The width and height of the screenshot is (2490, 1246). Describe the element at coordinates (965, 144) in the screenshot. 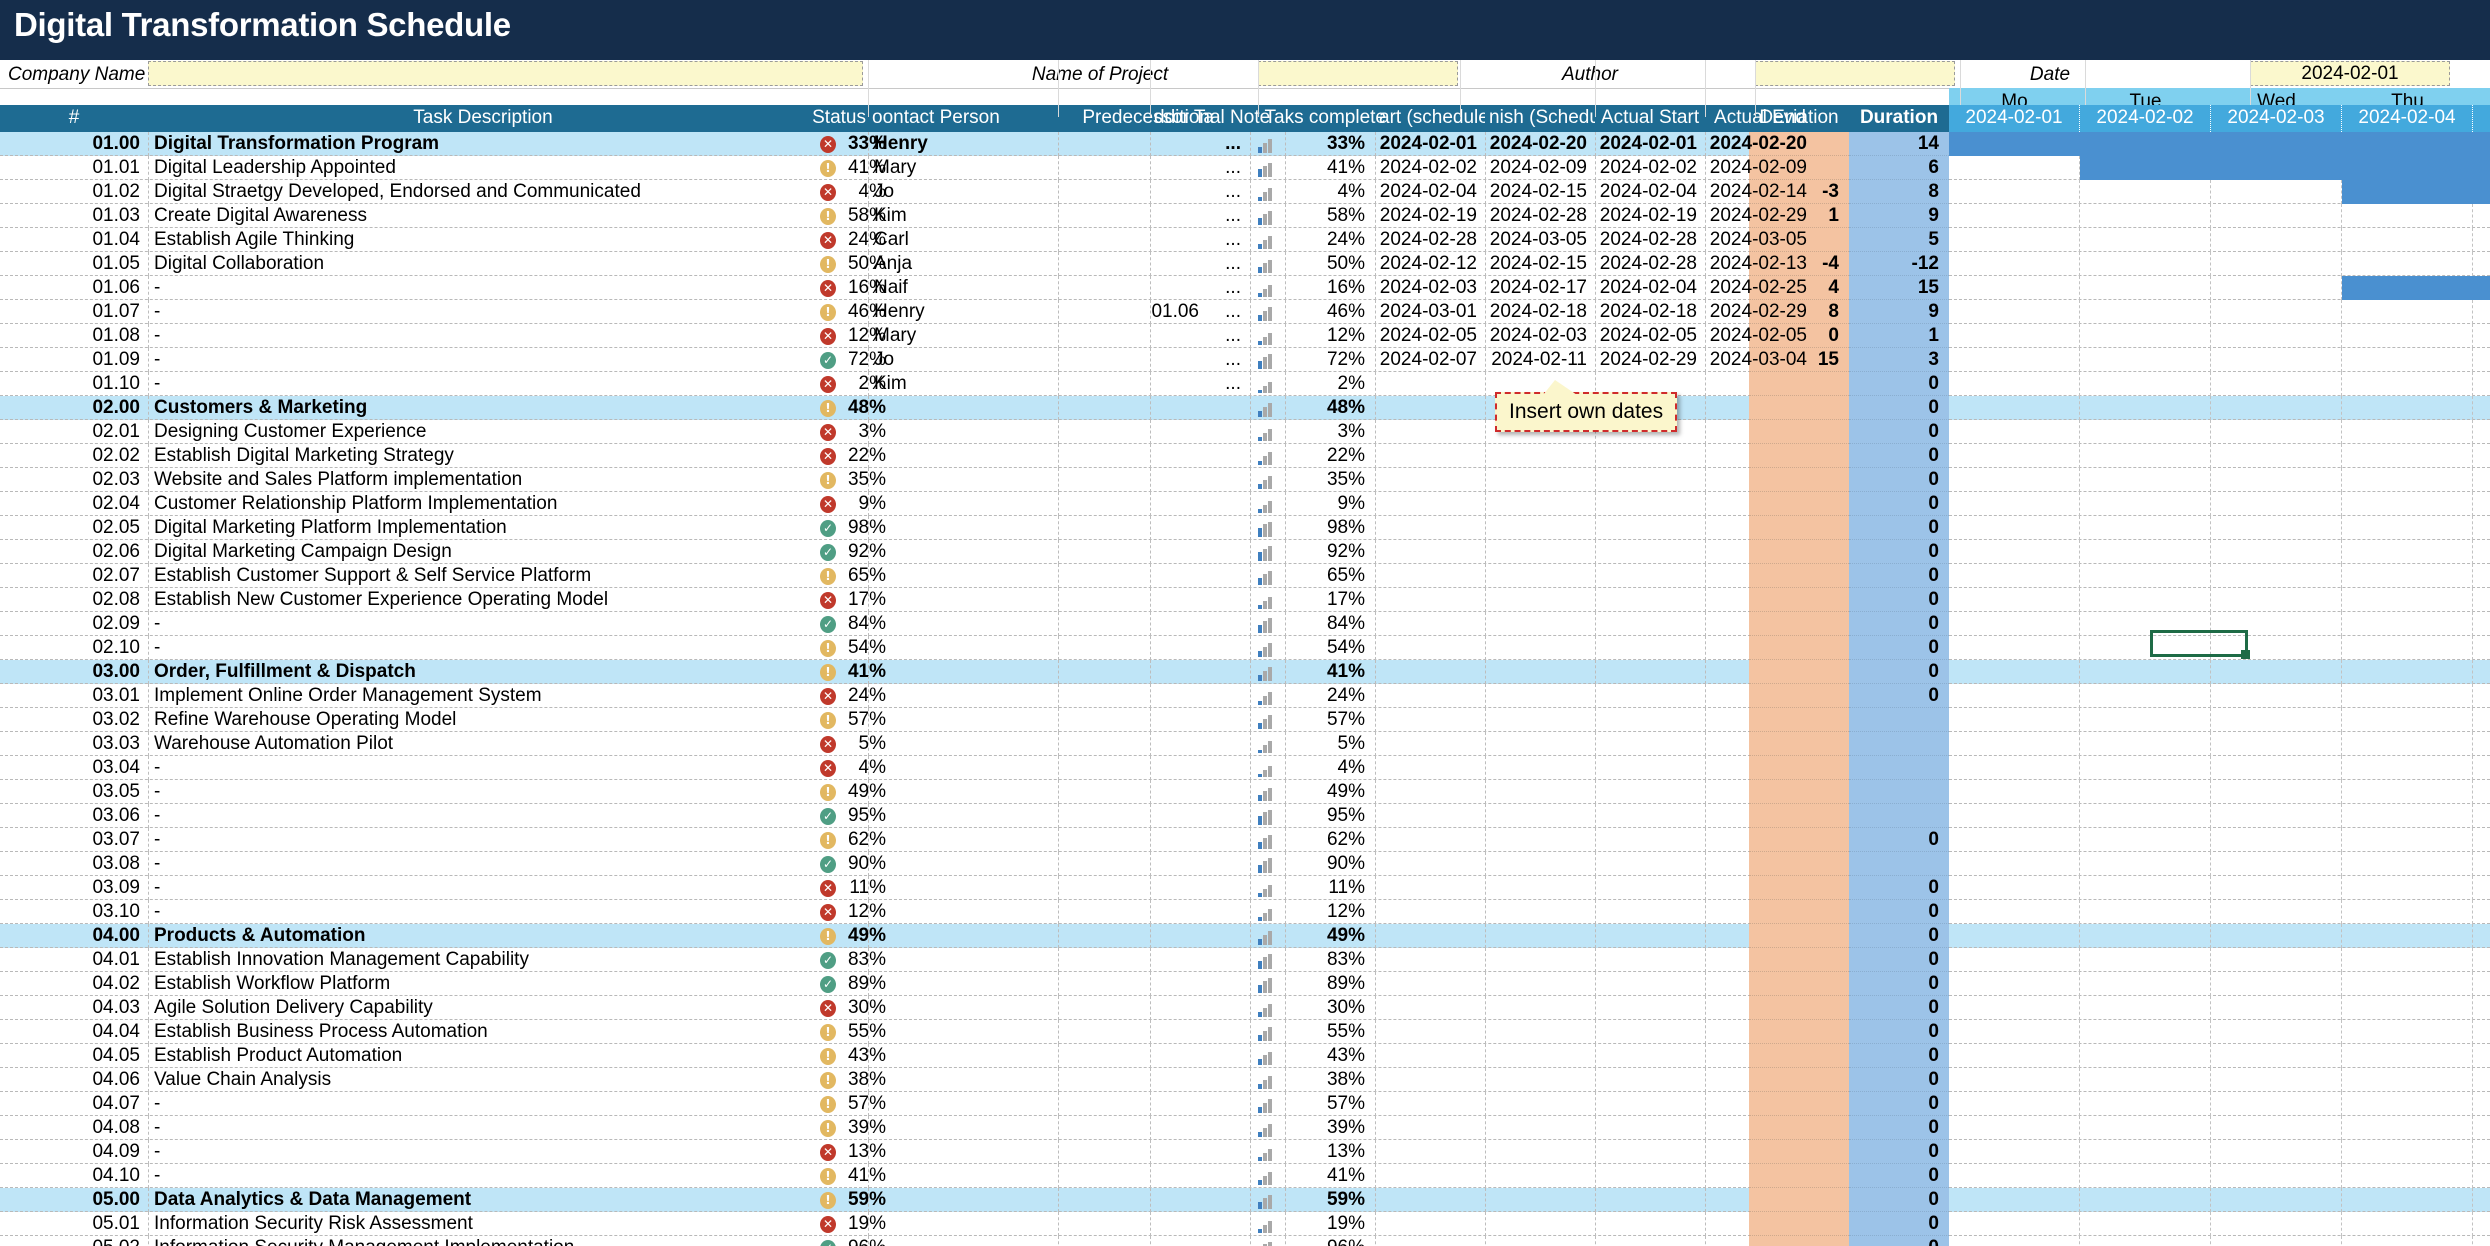

I see `row-contact-person: Henry` at that location.